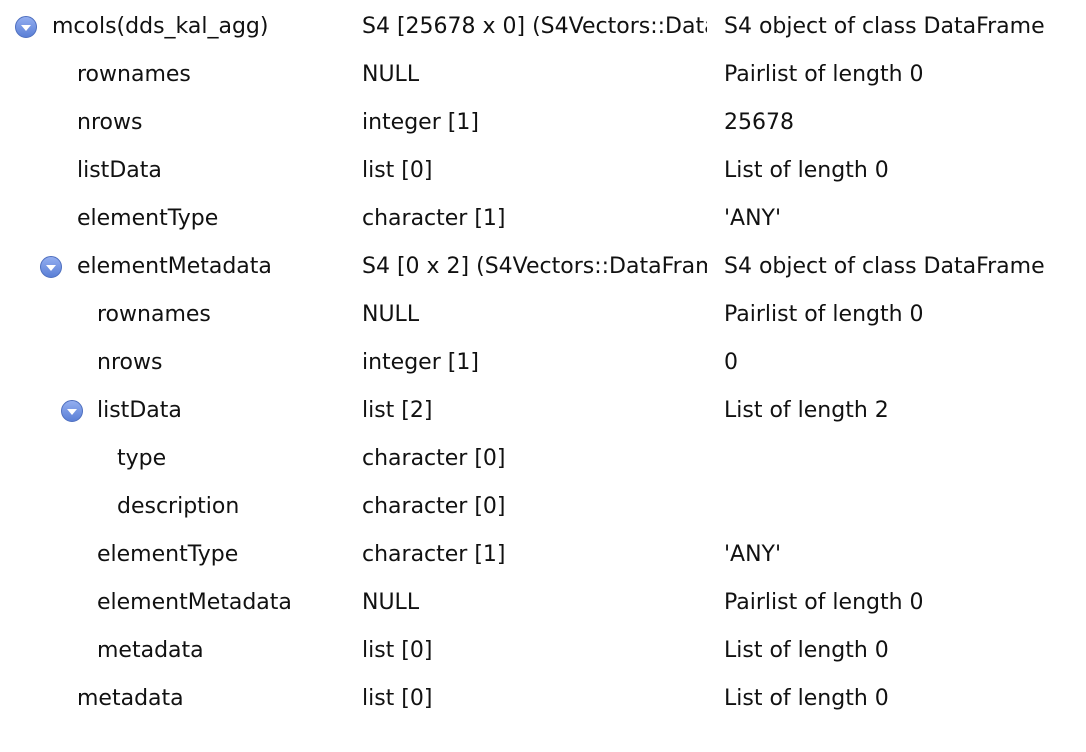  Describe the element at coordinates (543, 507) in the screenshot. I see `tree-row-description: description character [0]` at that location.